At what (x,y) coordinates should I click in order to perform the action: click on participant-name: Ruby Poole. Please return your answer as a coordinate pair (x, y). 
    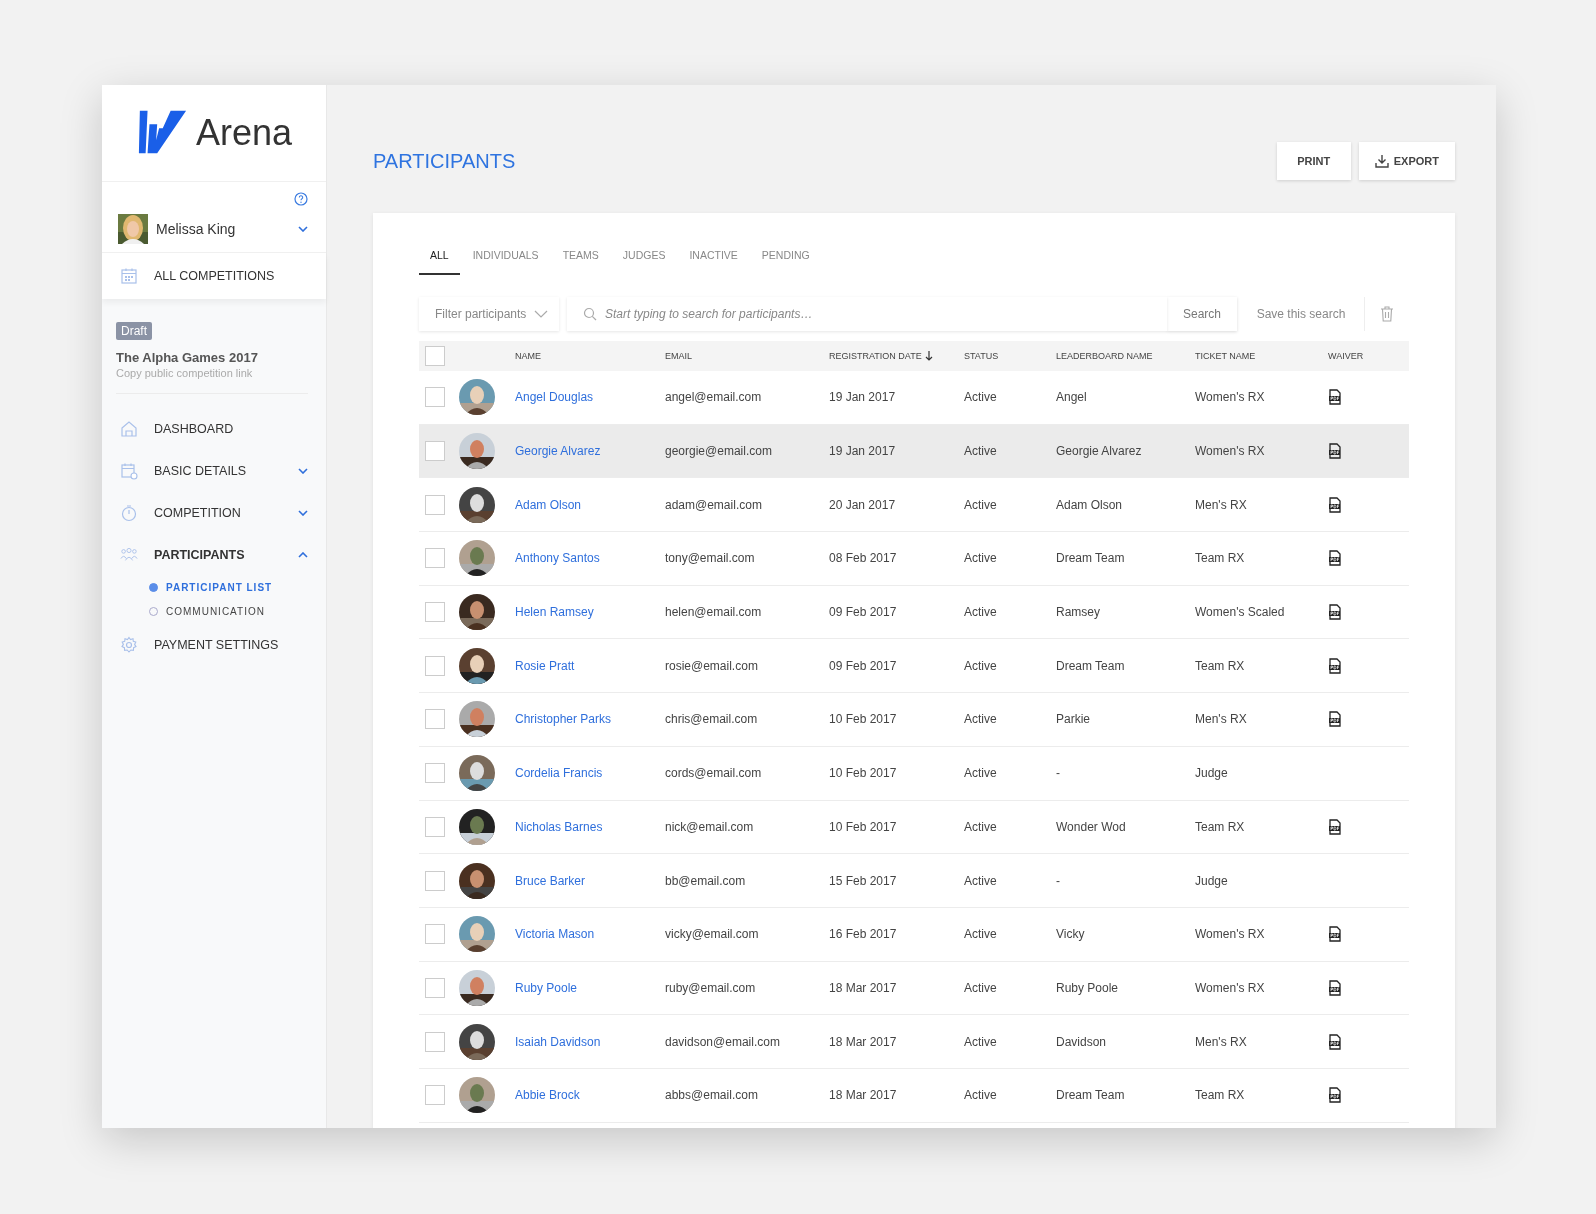
    Looking at the image, I should click on (590, 987).